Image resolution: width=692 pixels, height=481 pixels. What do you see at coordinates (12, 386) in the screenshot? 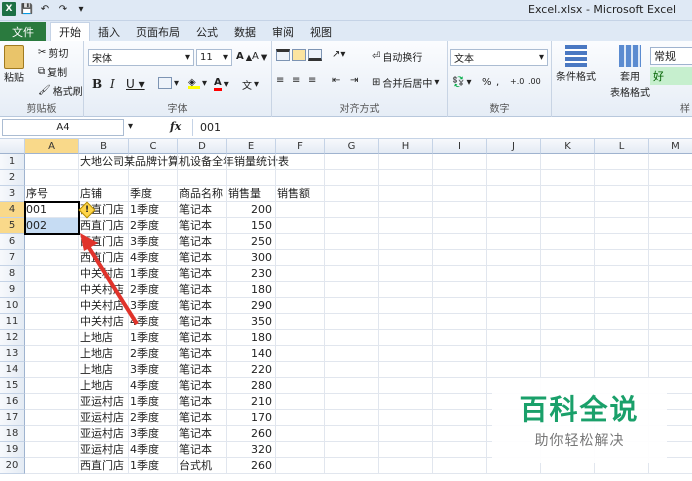
I see `row-header: 15` at bounding box center [12, 386].